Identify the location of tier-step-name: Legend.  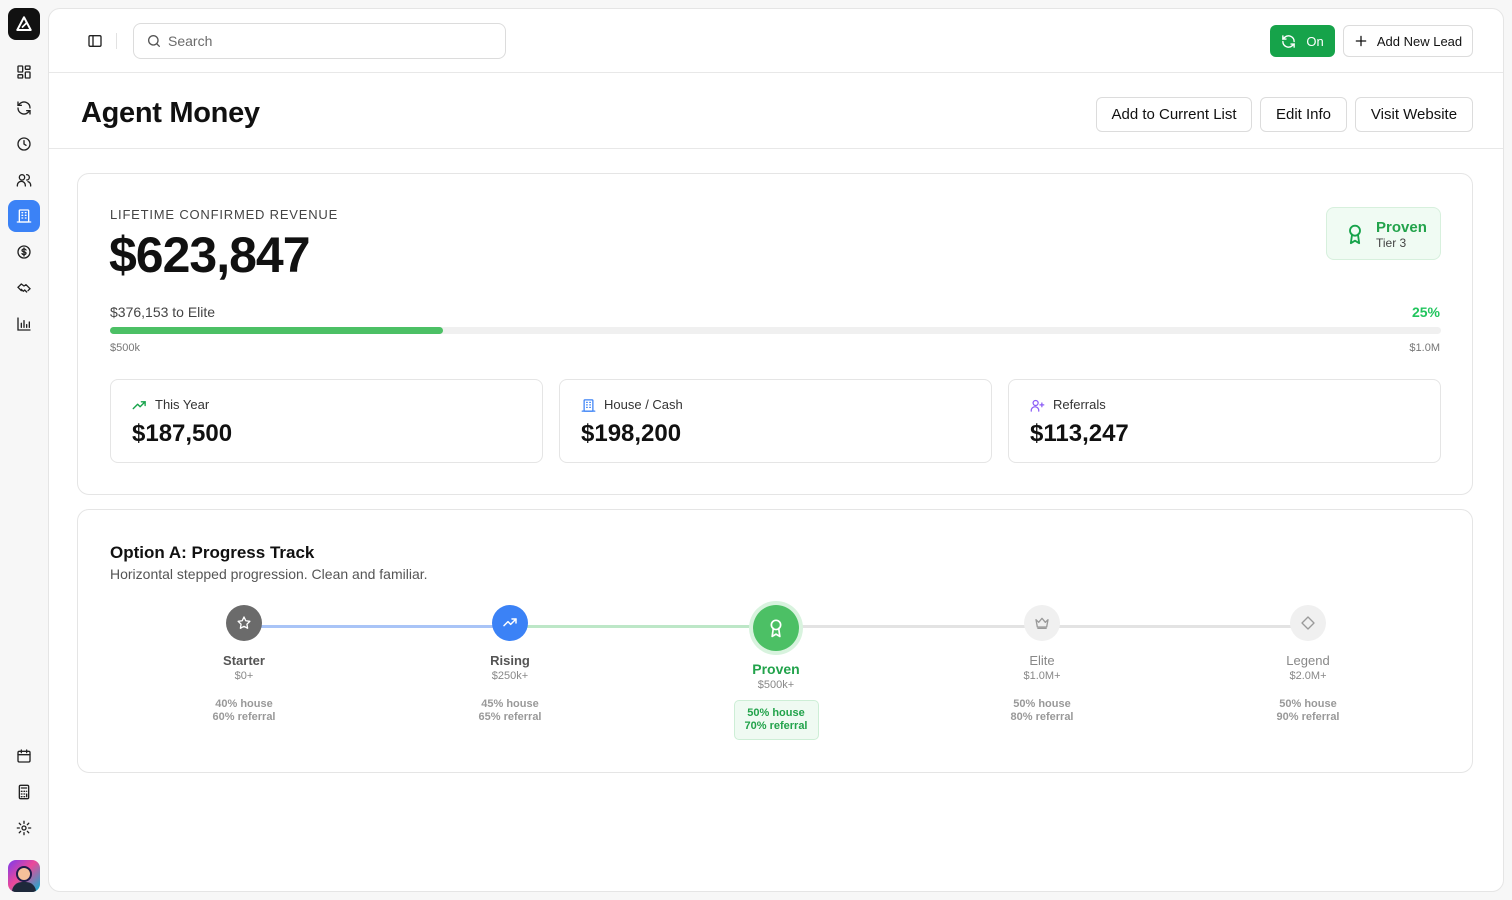
(1308, 660).